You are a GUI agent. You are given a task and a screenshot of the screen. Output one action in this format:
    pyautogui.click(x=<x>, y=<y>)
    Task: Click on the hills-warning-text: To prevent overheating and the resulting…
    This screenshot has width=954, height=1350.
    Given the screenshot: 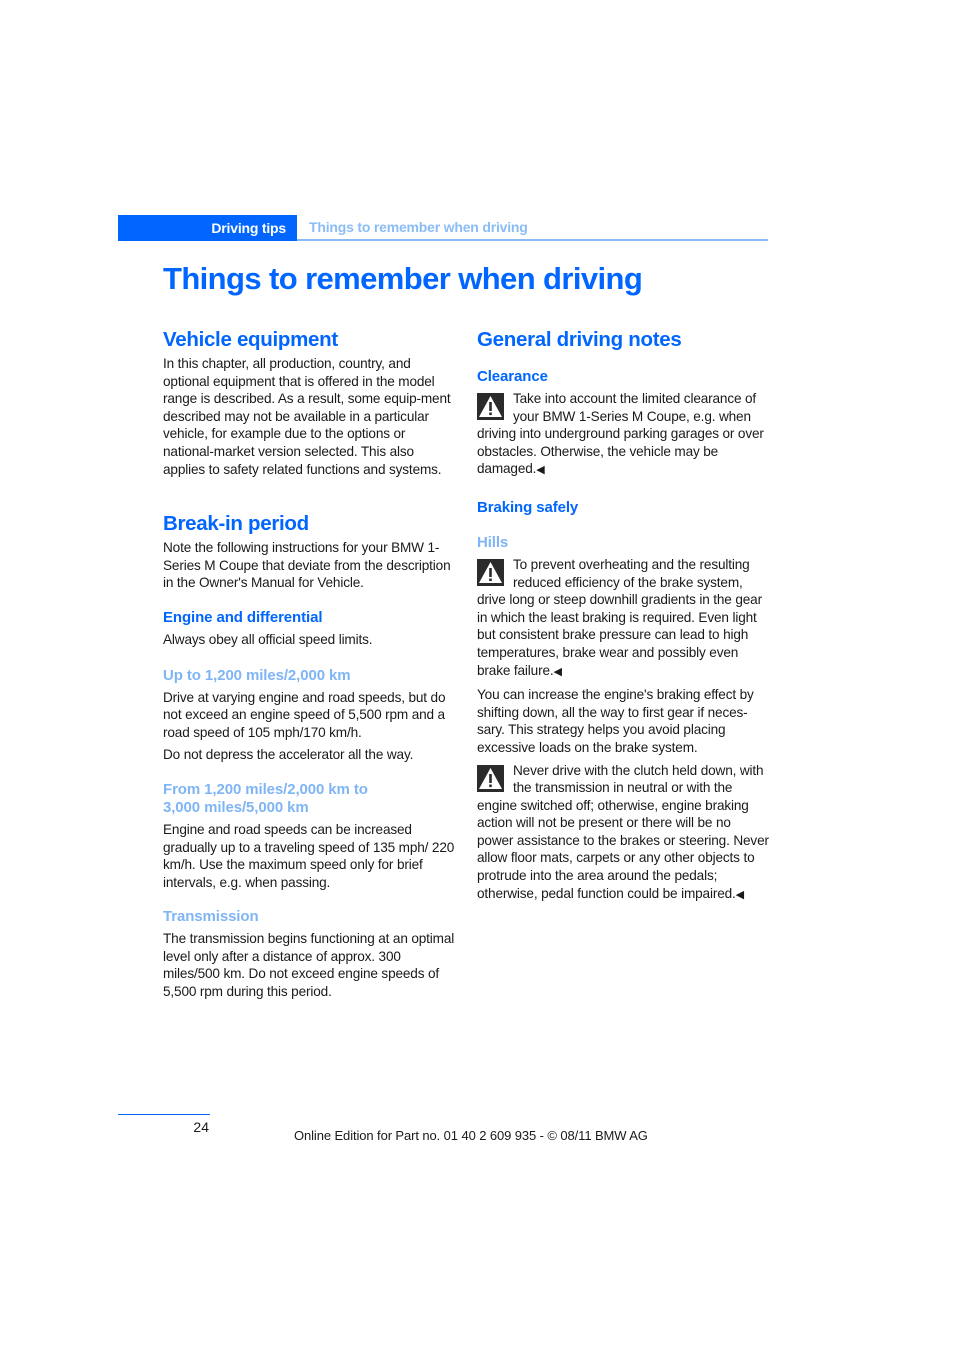 What is the action you would take?
    pyautogui.click(x=619, y=617)
    